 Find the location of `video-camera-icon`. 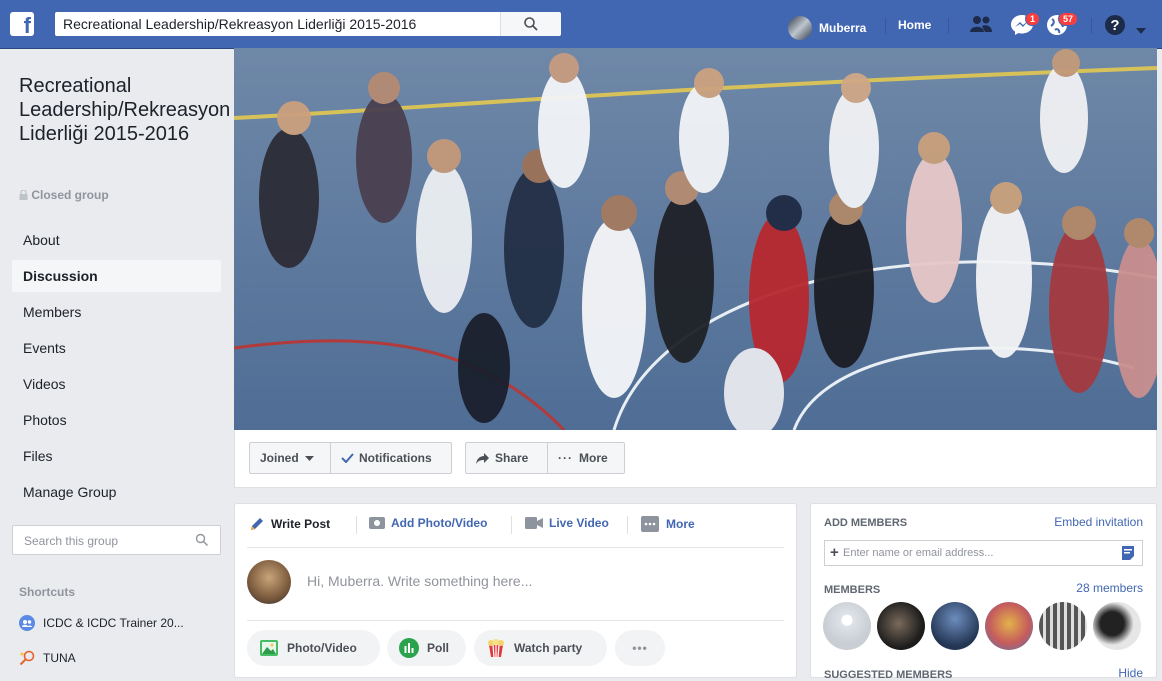

video-camera-icon is located at coordinates (534, 523).